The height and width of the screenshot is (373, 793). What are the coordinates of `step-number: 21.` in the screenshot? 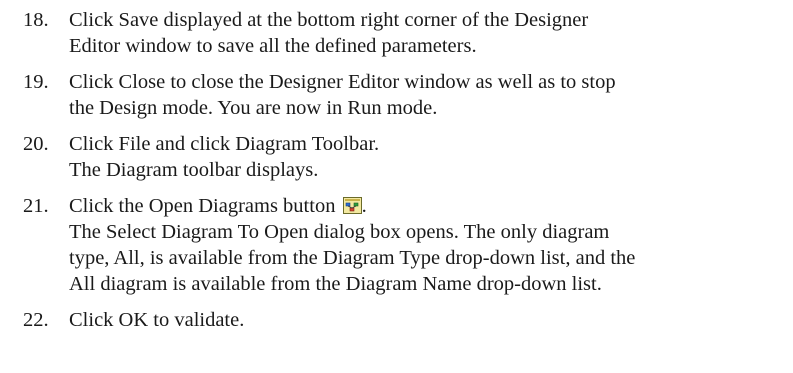 It's located at (36, 206).